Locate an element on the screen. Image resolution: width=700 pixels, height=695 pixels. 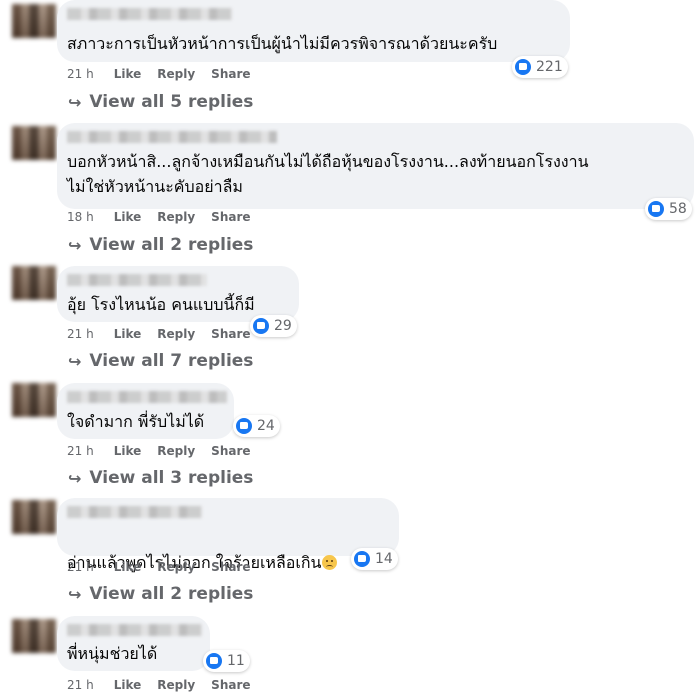
view-replies-label: View all 5 replies is located at coordinates (171, 102).